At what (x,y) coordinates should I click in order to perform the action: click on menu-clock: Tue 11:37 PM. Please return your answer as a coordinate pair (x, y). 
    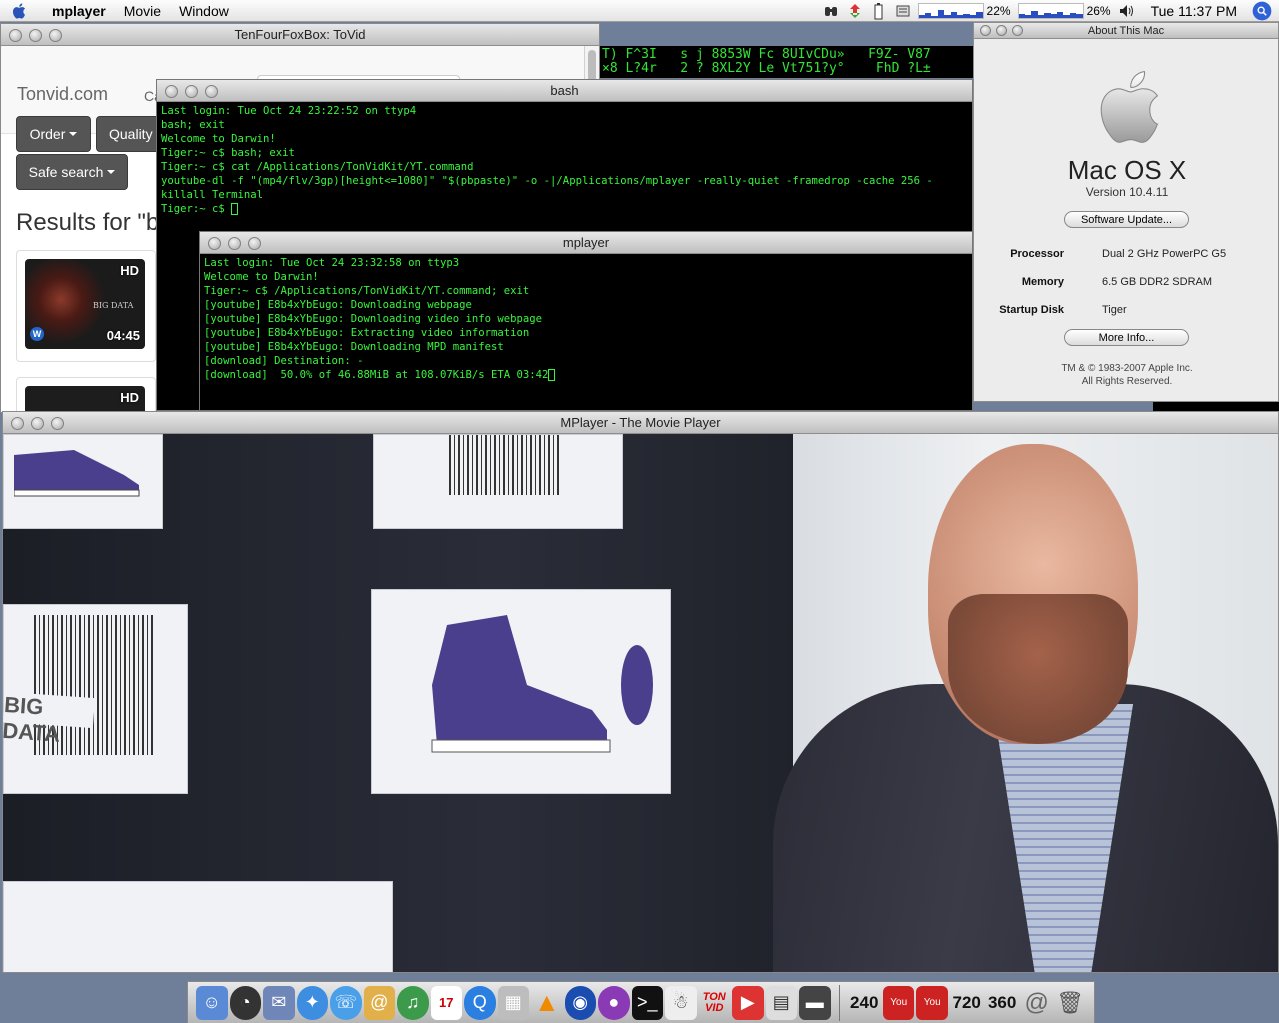
    Looking at the image, I should click on (1194, 11).